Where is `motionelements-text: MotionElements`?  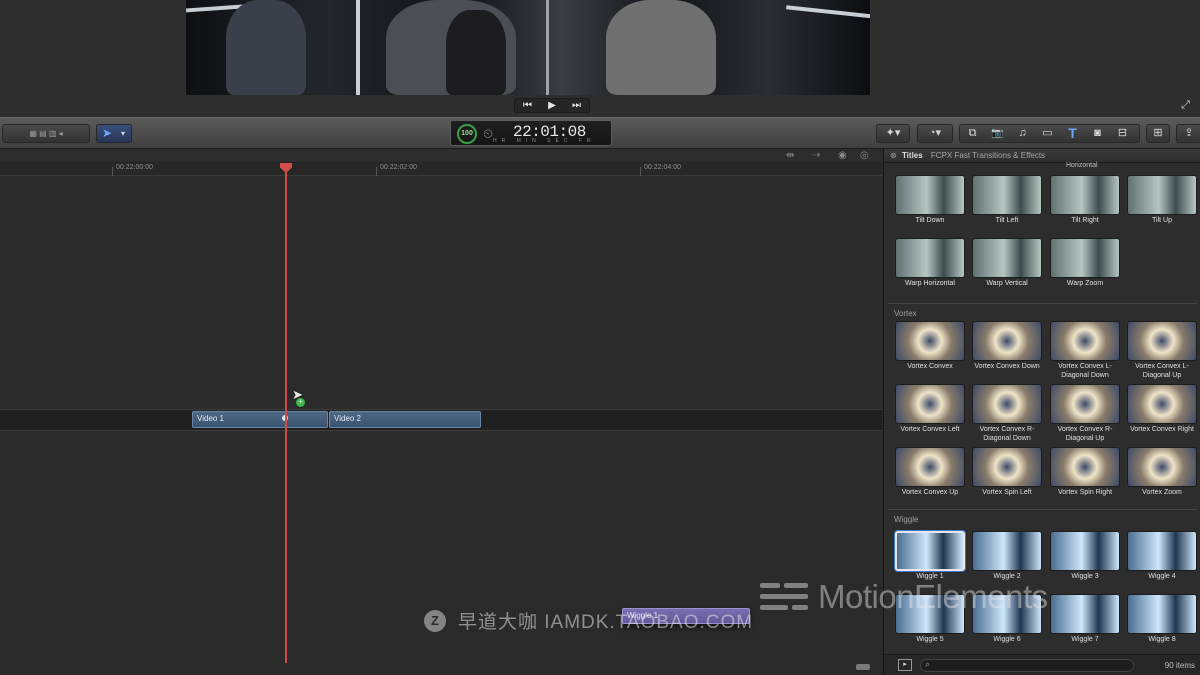 motionelements-text: MotionElements is located at coordinates (933, 596).